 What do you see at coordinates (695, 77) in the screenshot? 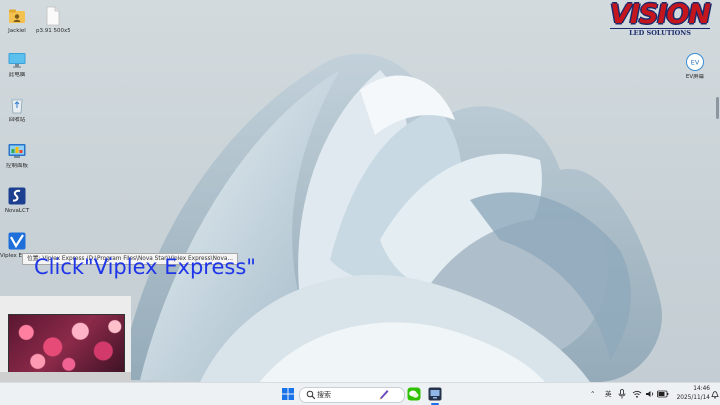
I see `desktop-icon-label: EV屏幕` at bounding box center [695, 77].